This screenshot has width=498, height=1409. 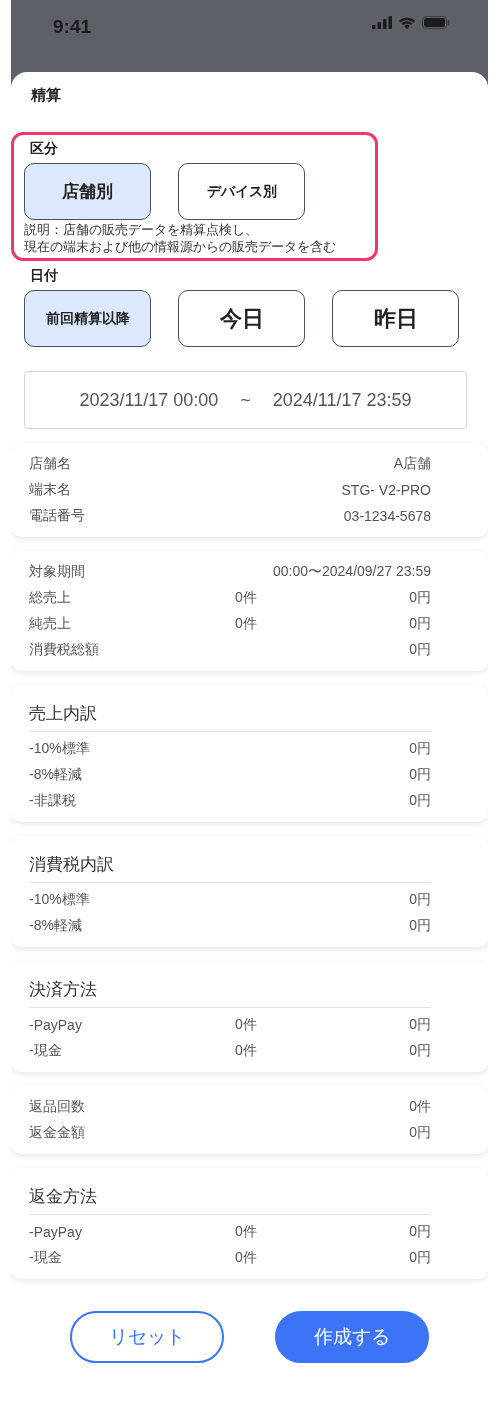 What do you see at coordinates (395, 318) in the screenshot?
I see `date-option: 昨日` at bounding box center [395, 318].